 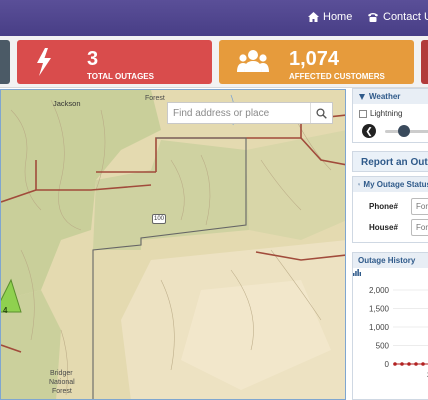 What do you see at coordinates (379, 309) in the screenshot?
I see `y-tick-label: 1,500` at bounding box center [379, 309].